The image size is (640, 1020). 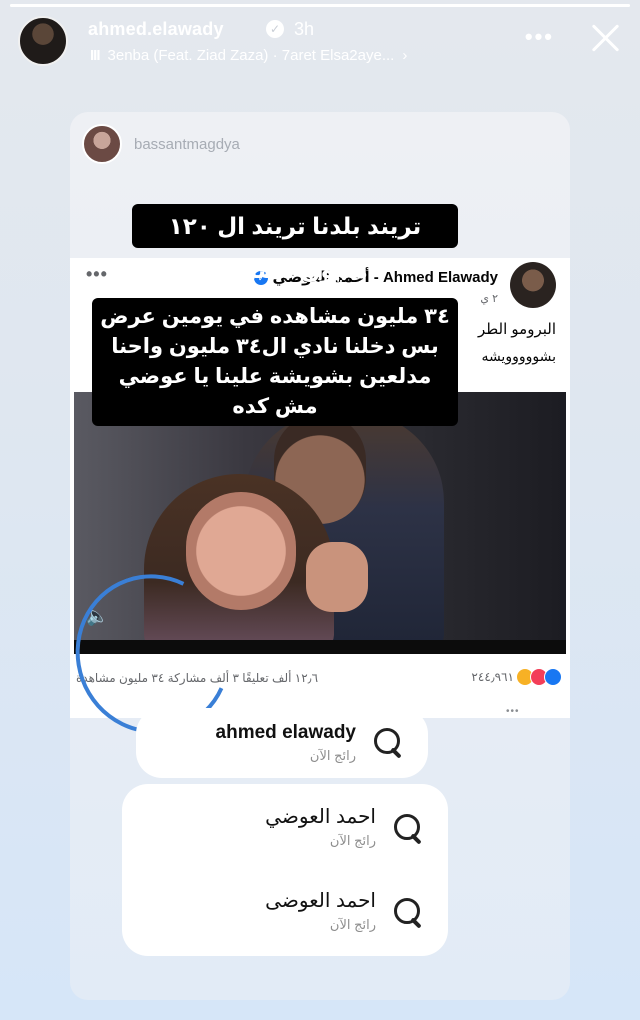 I want to click on post-time: 3h, so click(x=304, y=29).